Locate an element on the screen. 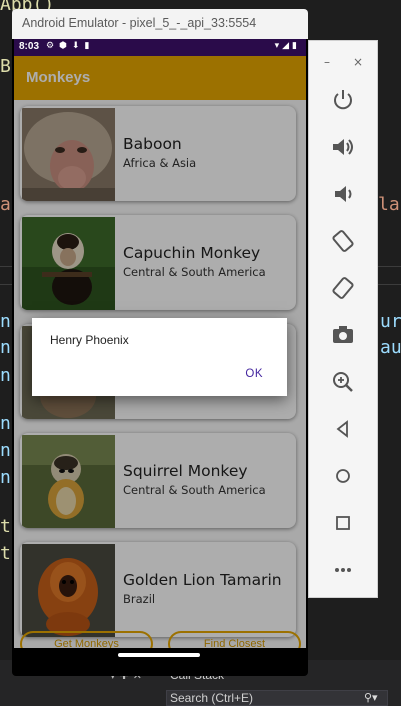  window-title: Android Emulator - pixel_5_-_api_33:5554 is located at coordinates (139, 23).